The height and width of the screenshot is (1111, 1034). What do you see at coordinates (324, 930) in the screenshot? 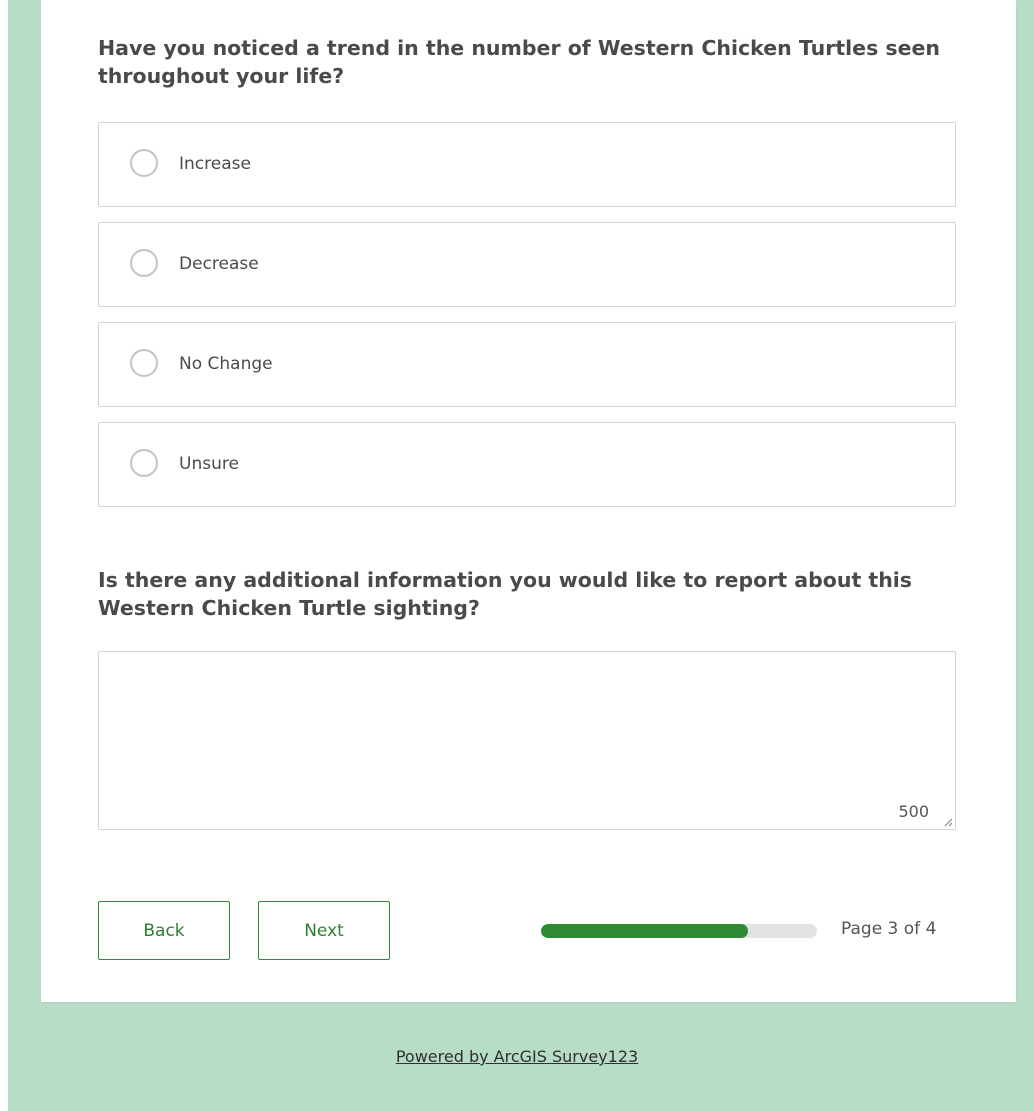
I see `next-button: Next` at bounding box center [324, 930].